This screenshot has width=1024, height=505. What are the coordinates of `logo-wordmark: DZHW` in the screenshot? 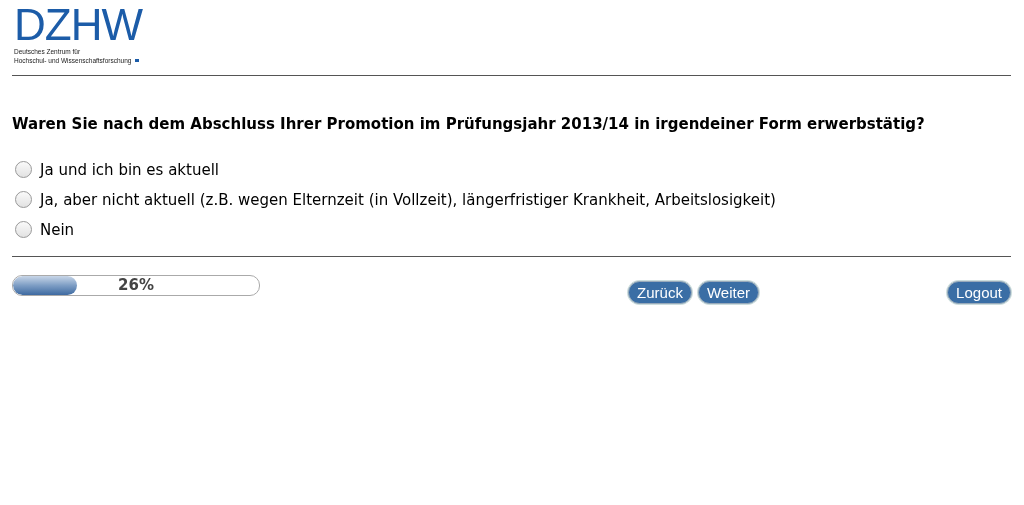 It's located at (79, 25).